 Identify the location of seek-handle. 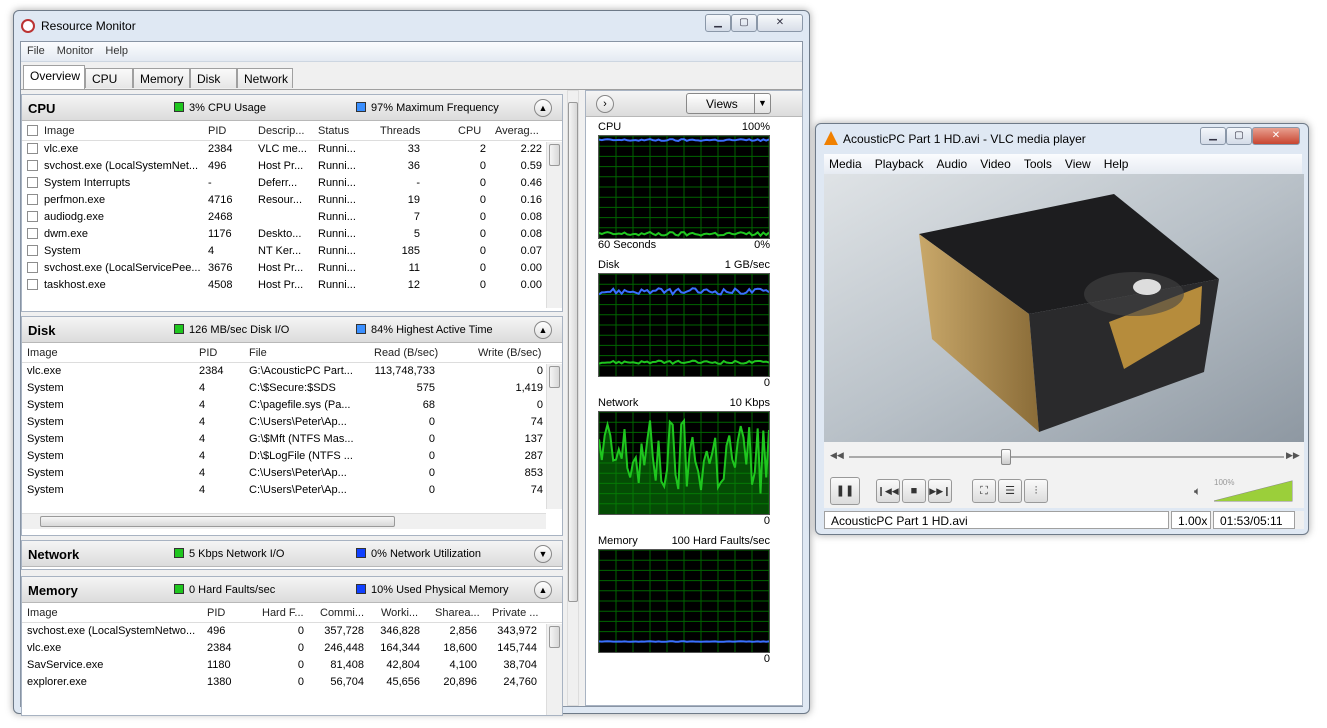
(1005, 457).